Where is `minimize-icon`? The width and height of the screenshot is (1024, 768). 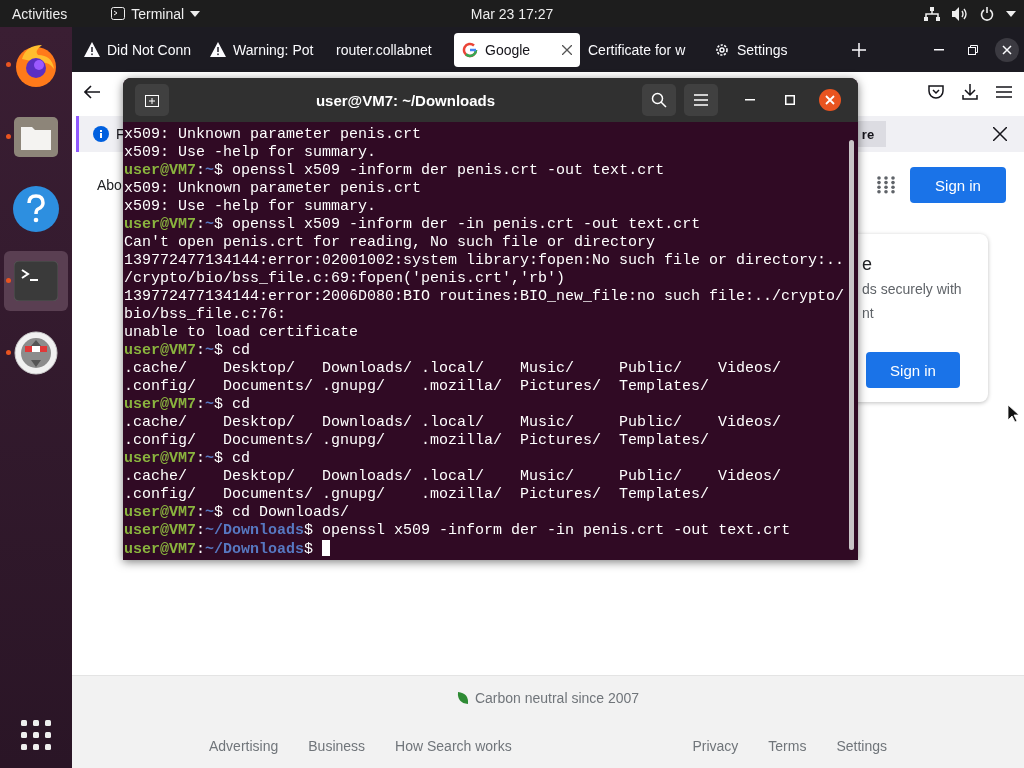
minimize-icon is located at coordinates (750, 100).